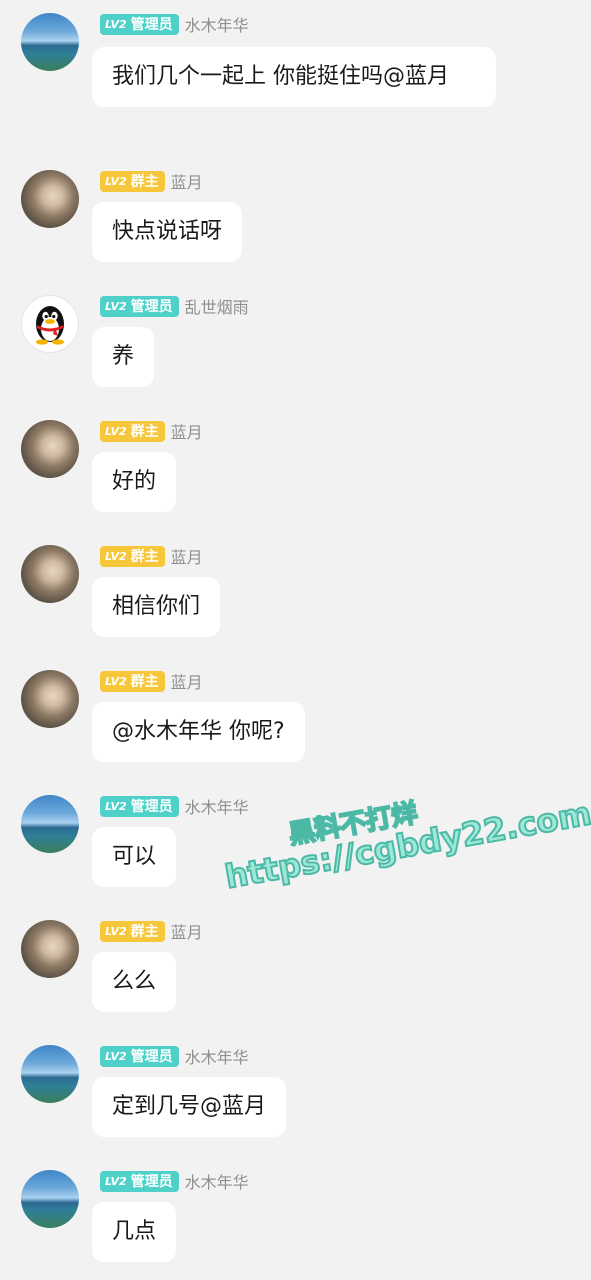 Image resolution: width=591 pixels, height=1280 pixels. I want to click on message-bubble: 好的, so click(134, 482).